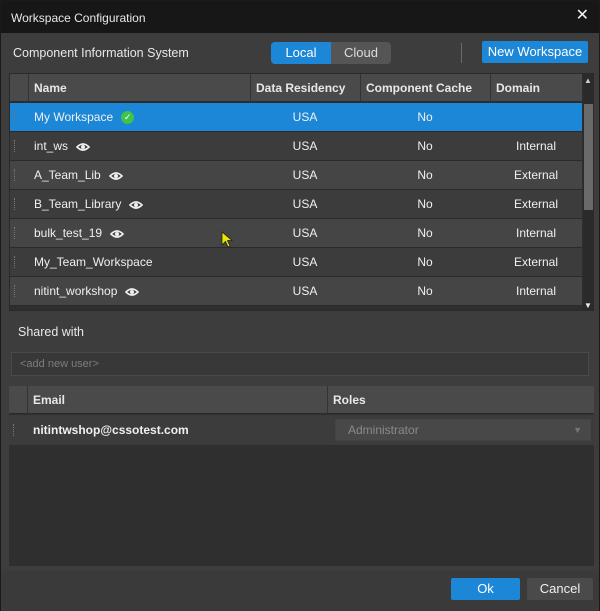  What do you see at coordinates (577, 430) in the screenshot?
I see `chevron-down-icon: ▼` at bounding box center [577, 430].